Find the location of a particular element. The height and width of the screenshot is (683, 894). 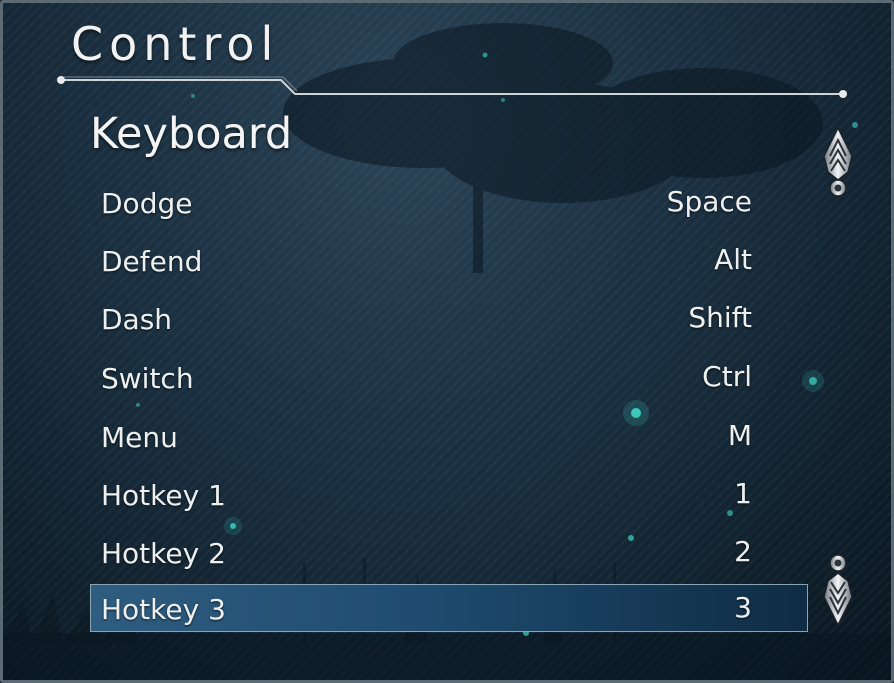

binding-row-dash: Dash Shift is located at coordinates (449, 318).